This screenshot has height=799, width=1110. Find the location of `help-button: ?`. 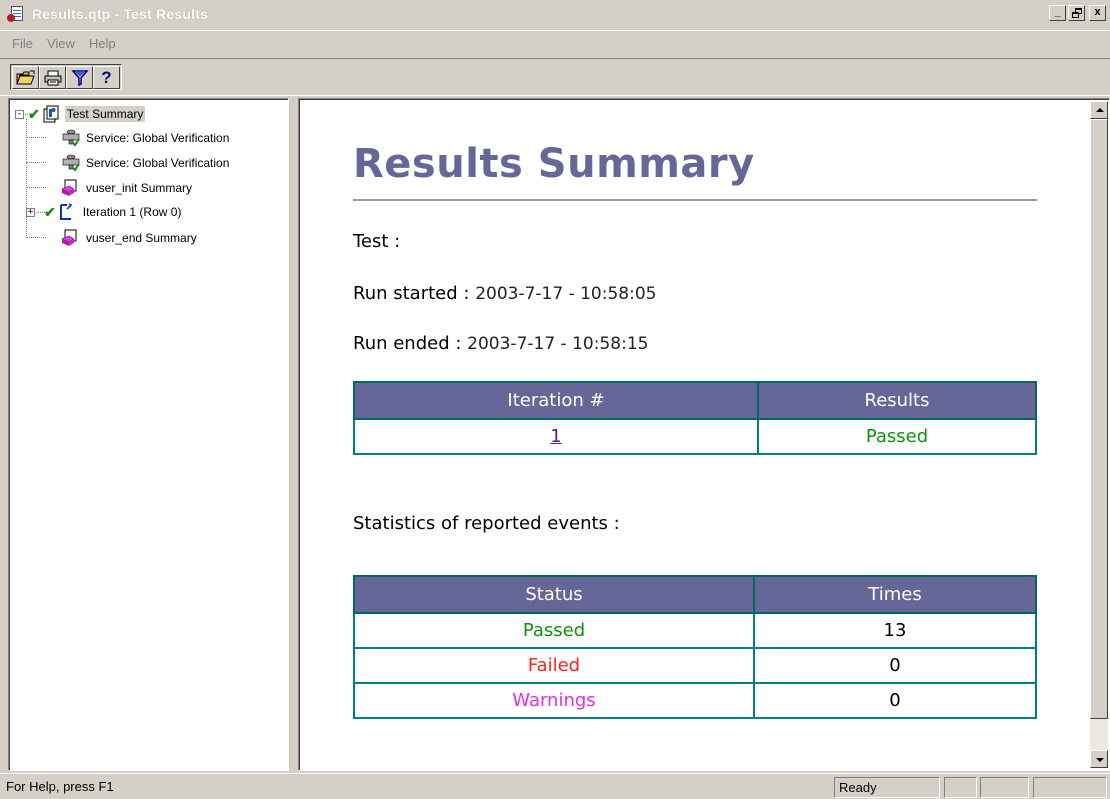

help-button: ? is located at coordinates (106, 77).